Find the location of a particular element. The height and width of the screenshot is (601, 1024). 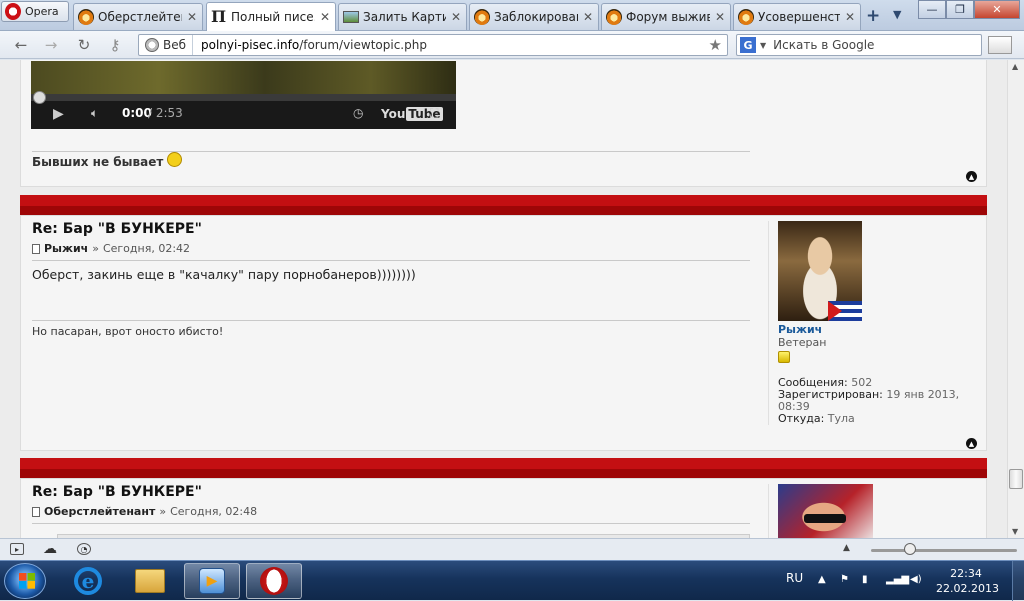

play-icon: ▶ is located at coordinates (58, 114).